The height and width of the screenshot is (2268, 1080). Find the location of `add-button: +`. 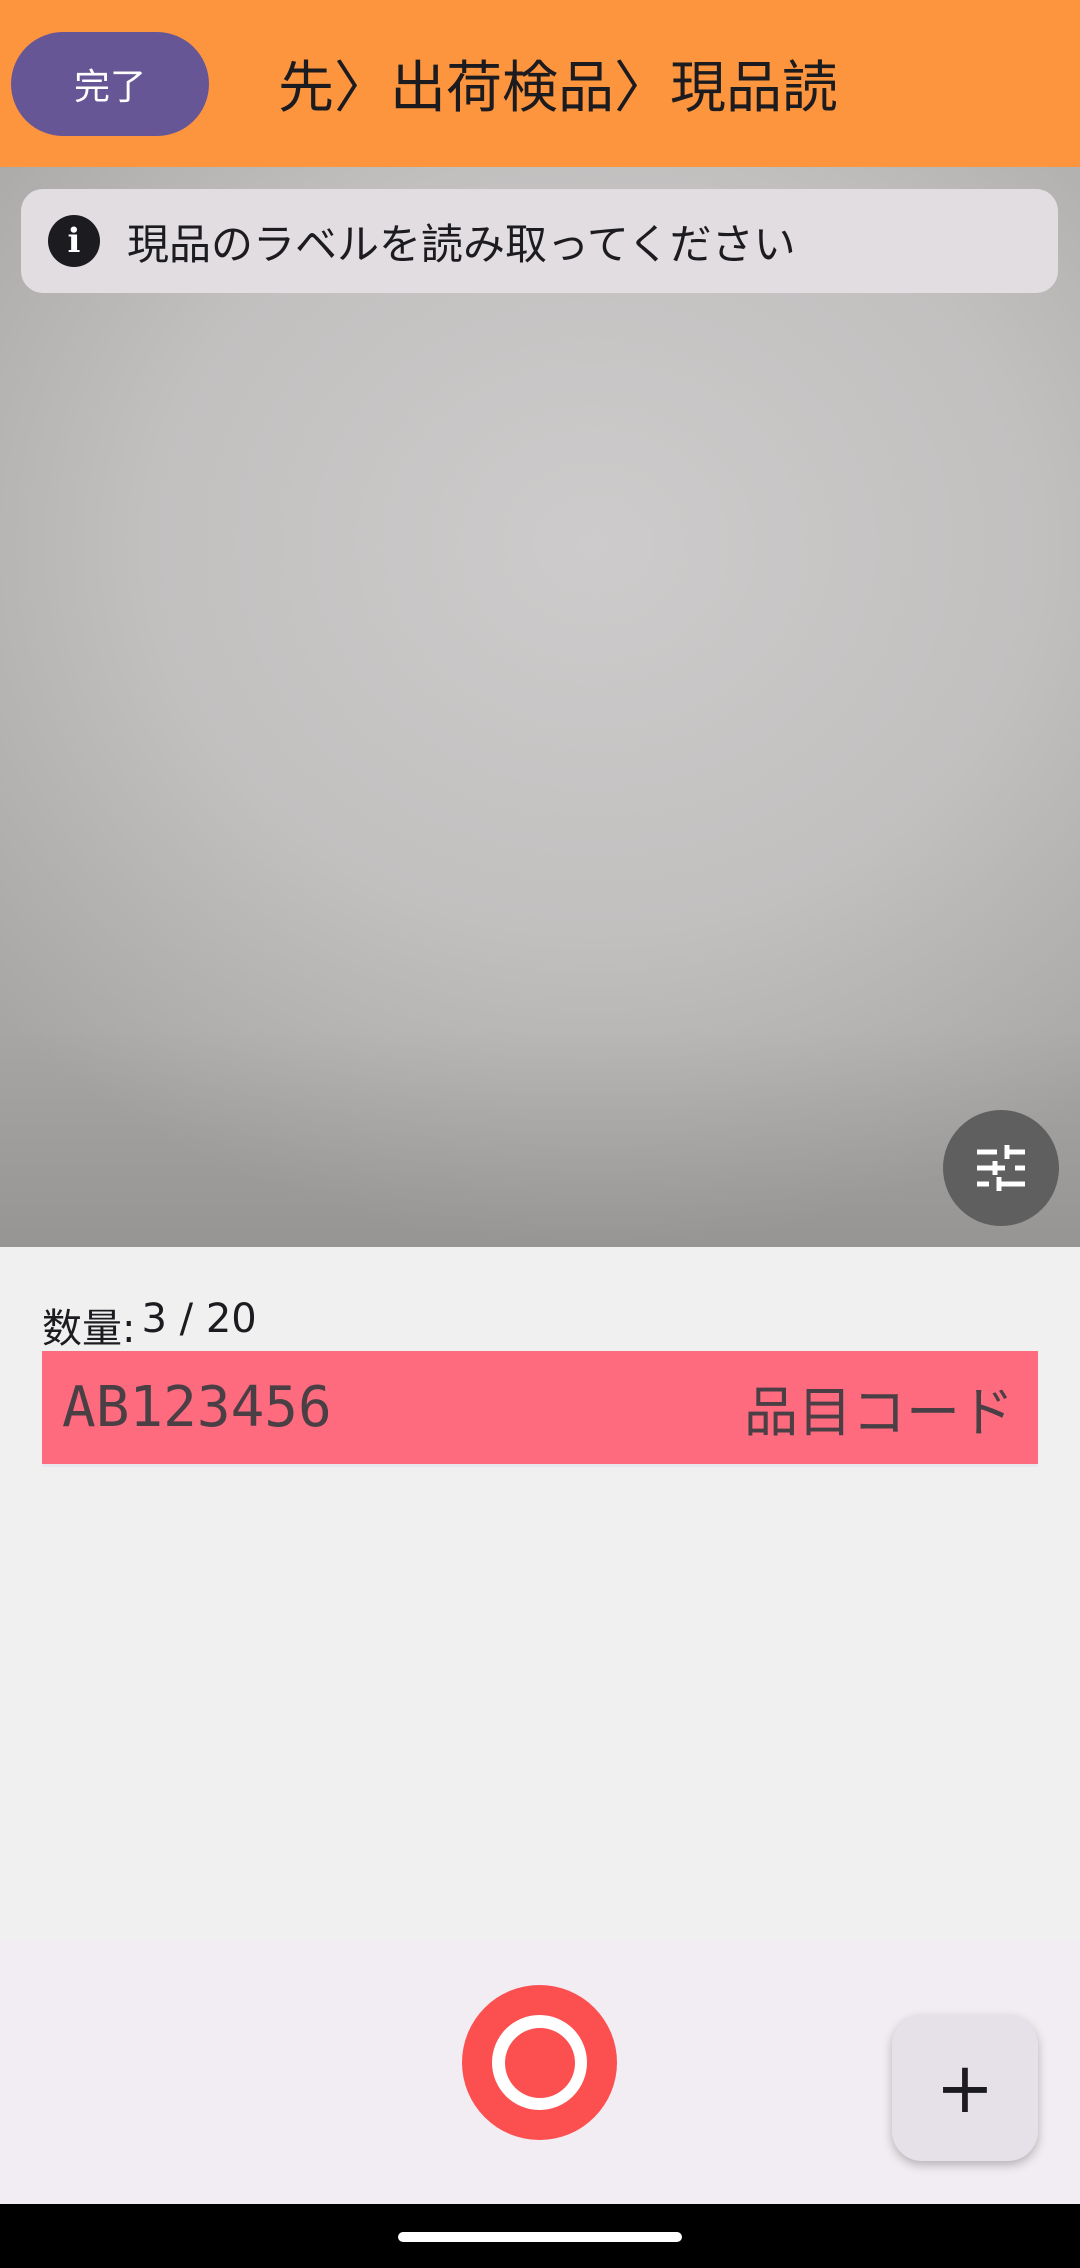

add-button: + is located at coordinates (965, 2088).